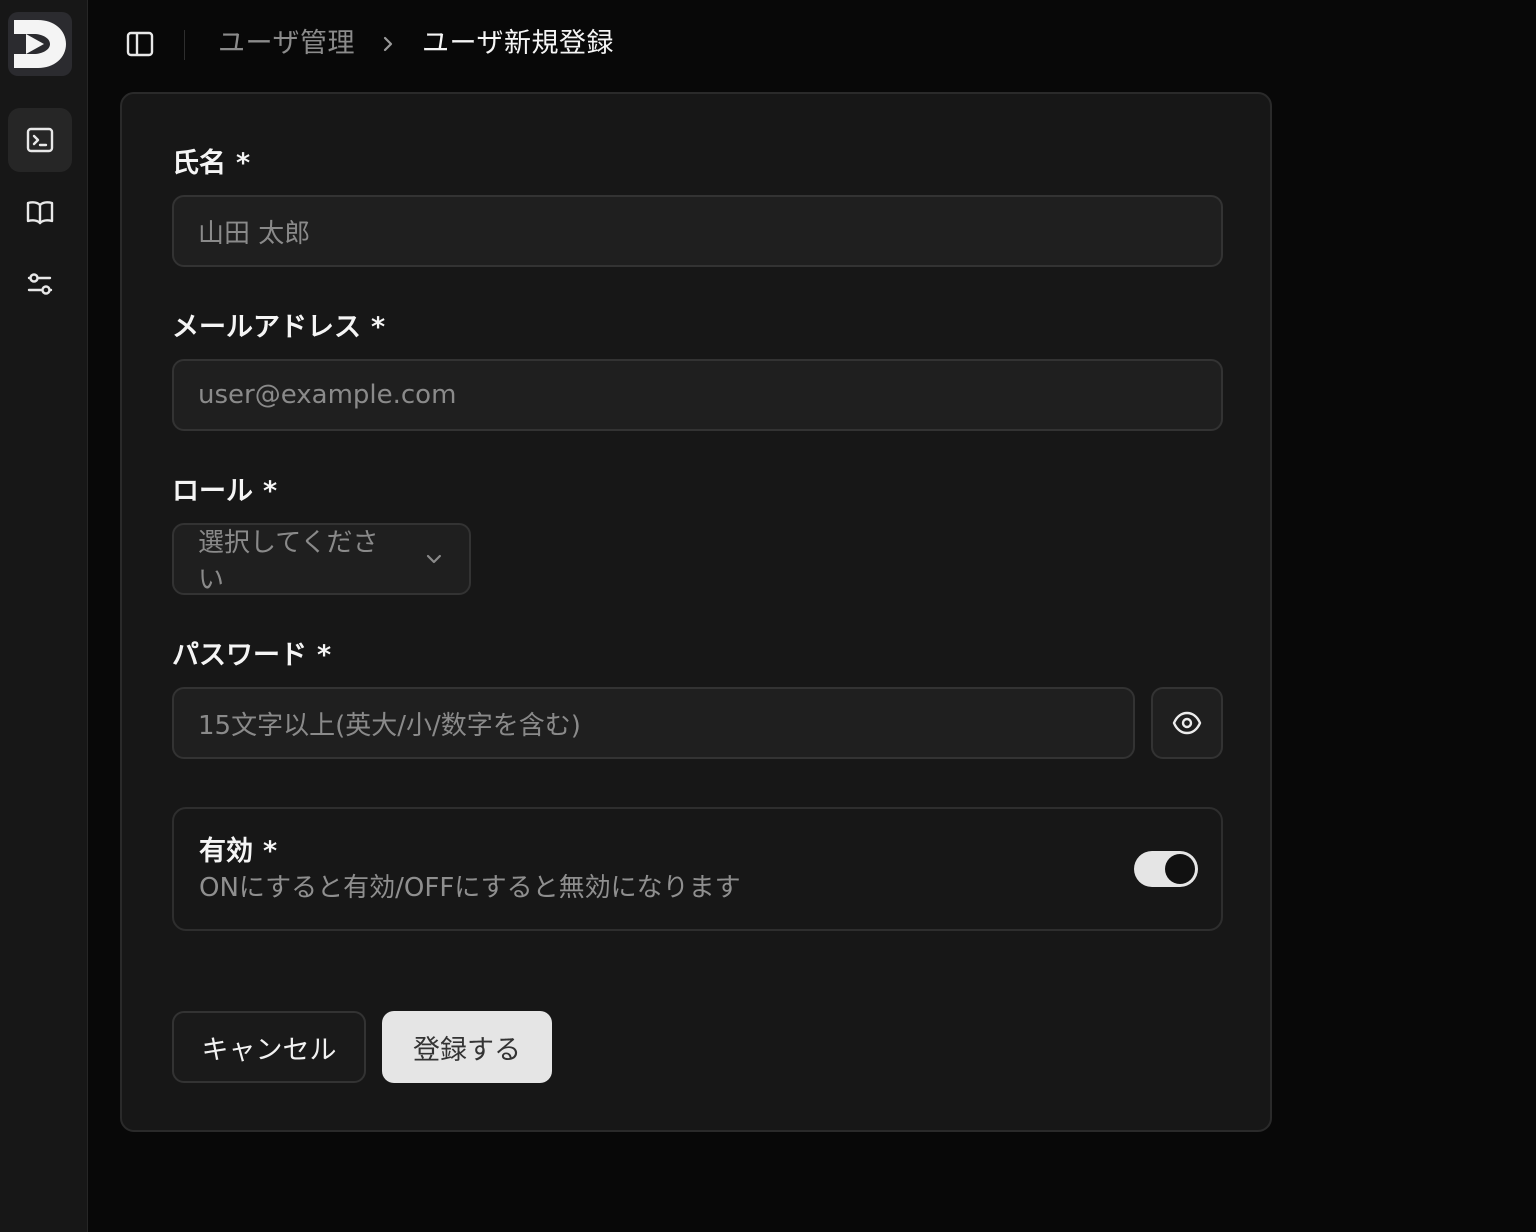 This screenshot has width=1536, height=1232. What do you see at coordinates (1180, 869) in the screenshot?
I see `toggle-knob` at bounding box center [1180, 869].